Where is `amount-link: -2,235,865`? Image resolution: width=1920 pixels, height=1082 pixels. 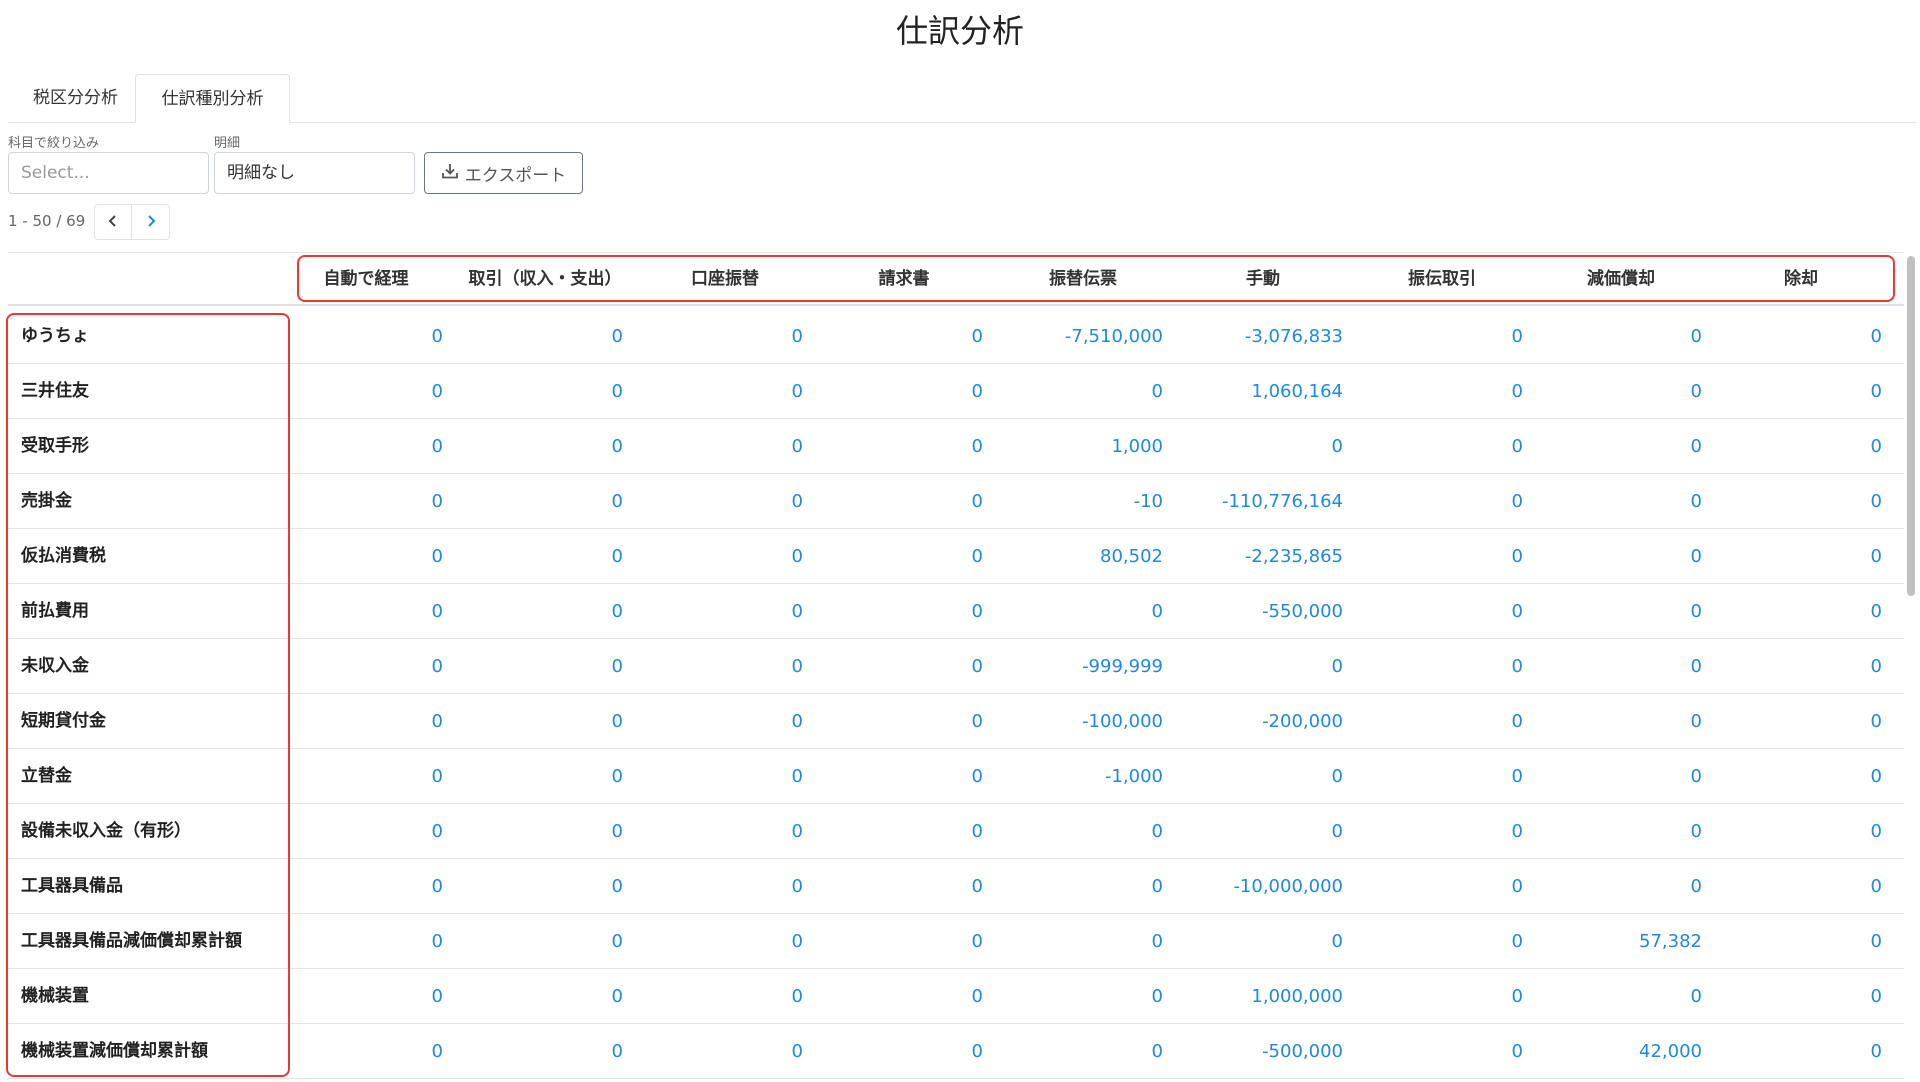
amount-link: -2,235,865 is located at coordinates (1263, 556).